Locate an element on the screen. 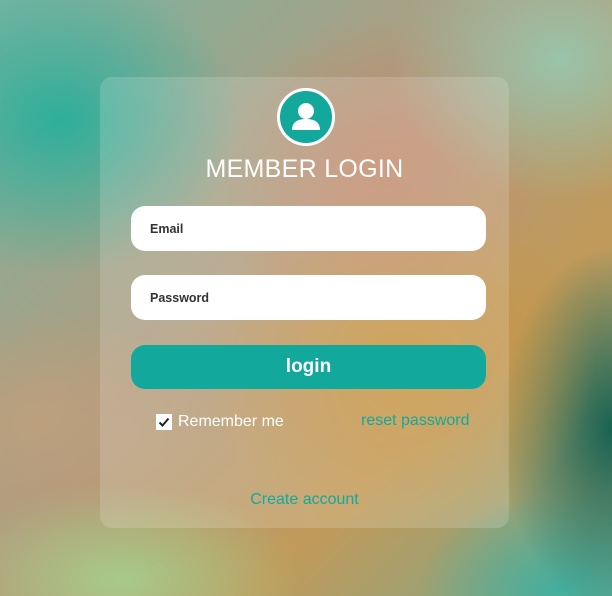  page-title: MEMBER LOGIN is located at coordinates (304, 169).